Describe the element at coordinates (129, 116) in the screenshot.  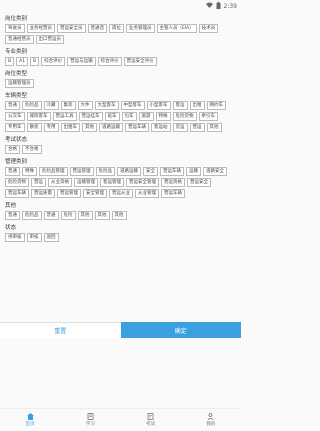
I see `filter-tag: 包车` at that location.